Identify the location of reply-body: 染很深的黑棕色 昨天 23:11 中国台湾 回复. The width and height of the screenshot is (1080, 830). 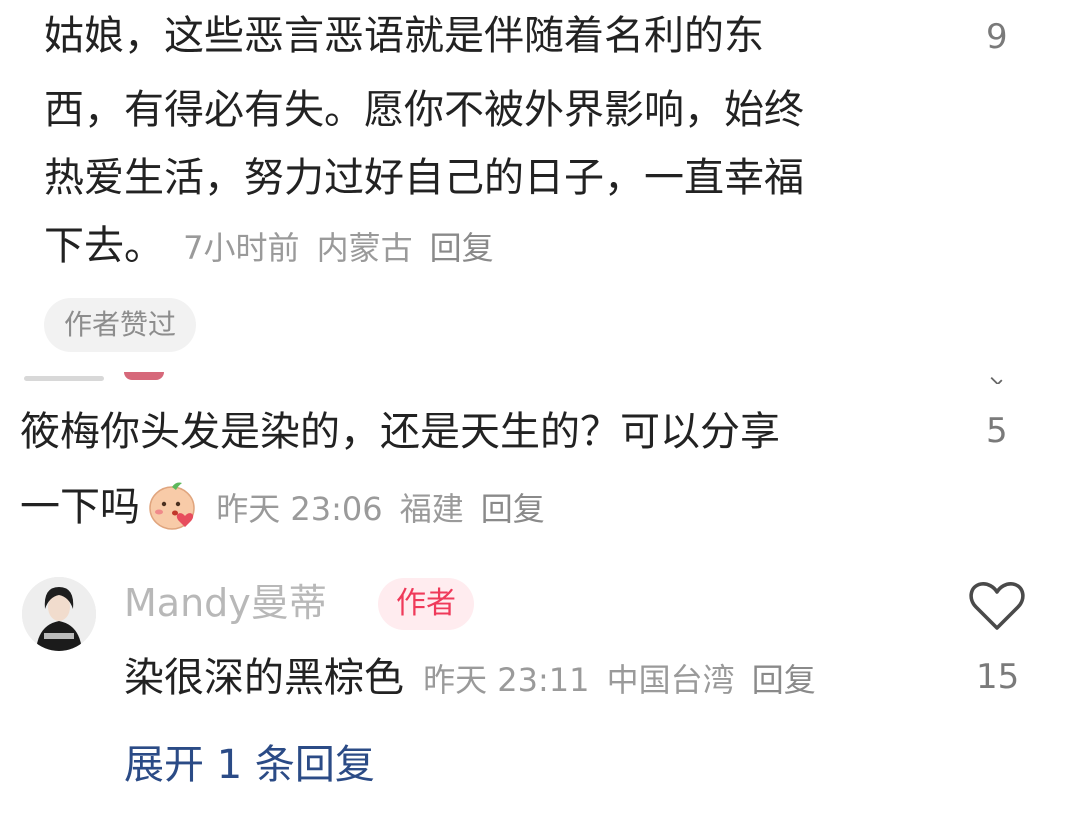
(470, 678).